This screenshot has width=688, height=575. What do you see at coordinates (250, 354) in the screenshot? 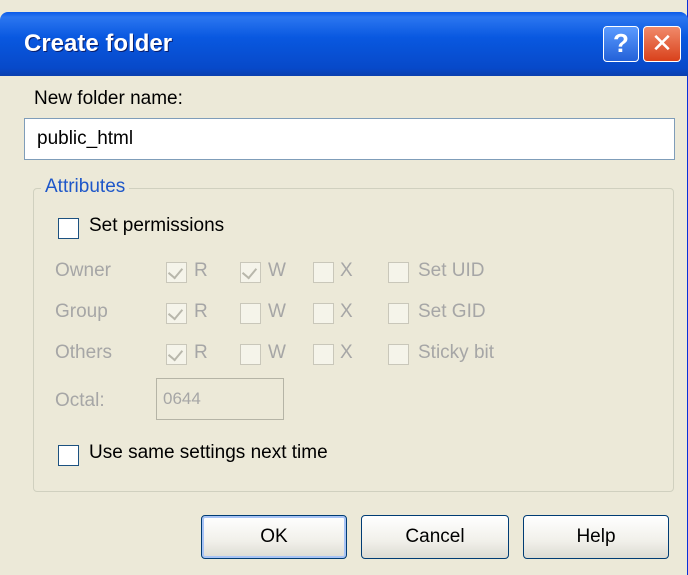
I see `others-write-checkbox` at bounding box center [250, 354].